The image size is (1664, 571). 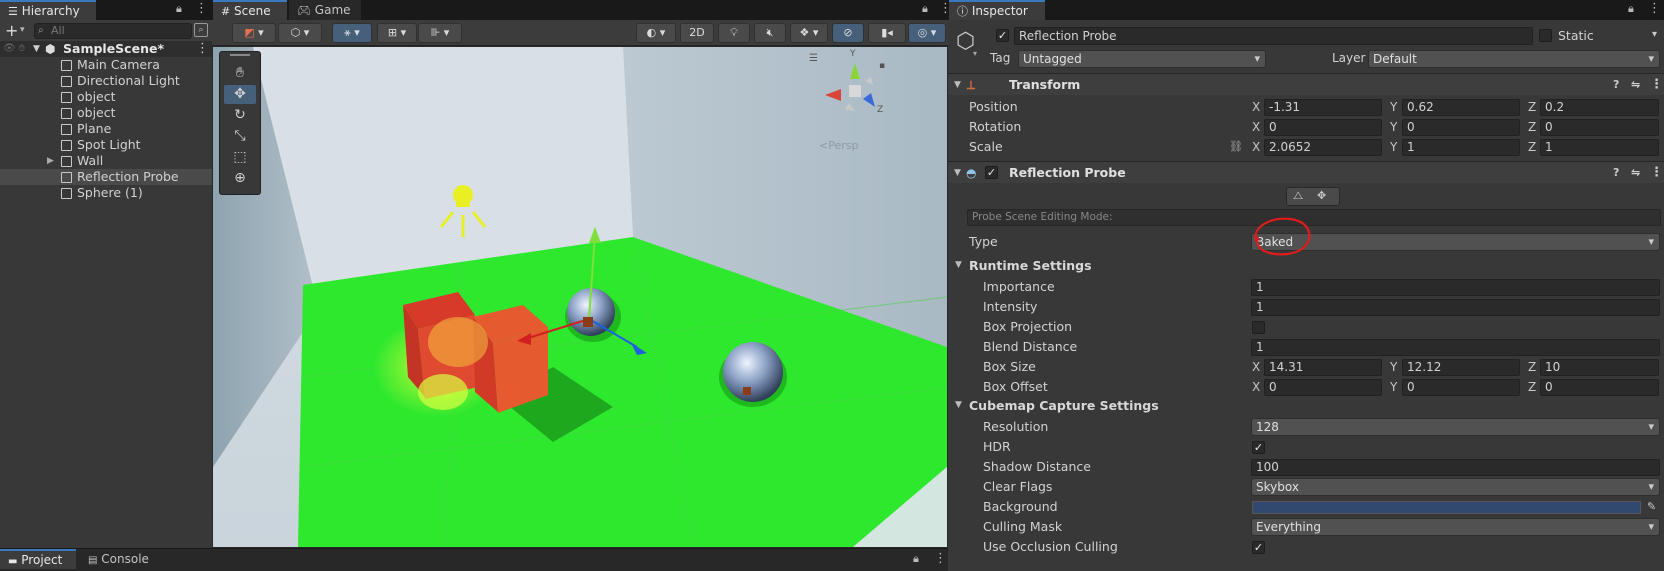 What do you see at coordinates (254, 33) in the screenshot?
I see `draw-mode-button: ◩ ▾` at bounding box center [254, 33].